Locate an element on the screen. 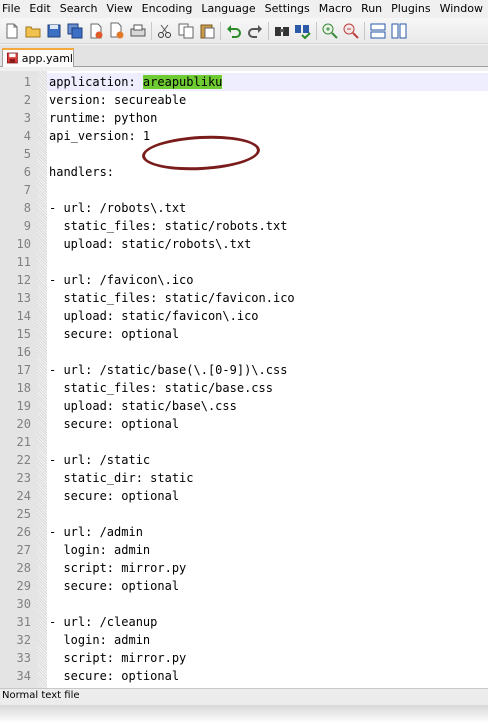  code-text: static_files: static/favicon.ico is located at coordinates (172, 298).